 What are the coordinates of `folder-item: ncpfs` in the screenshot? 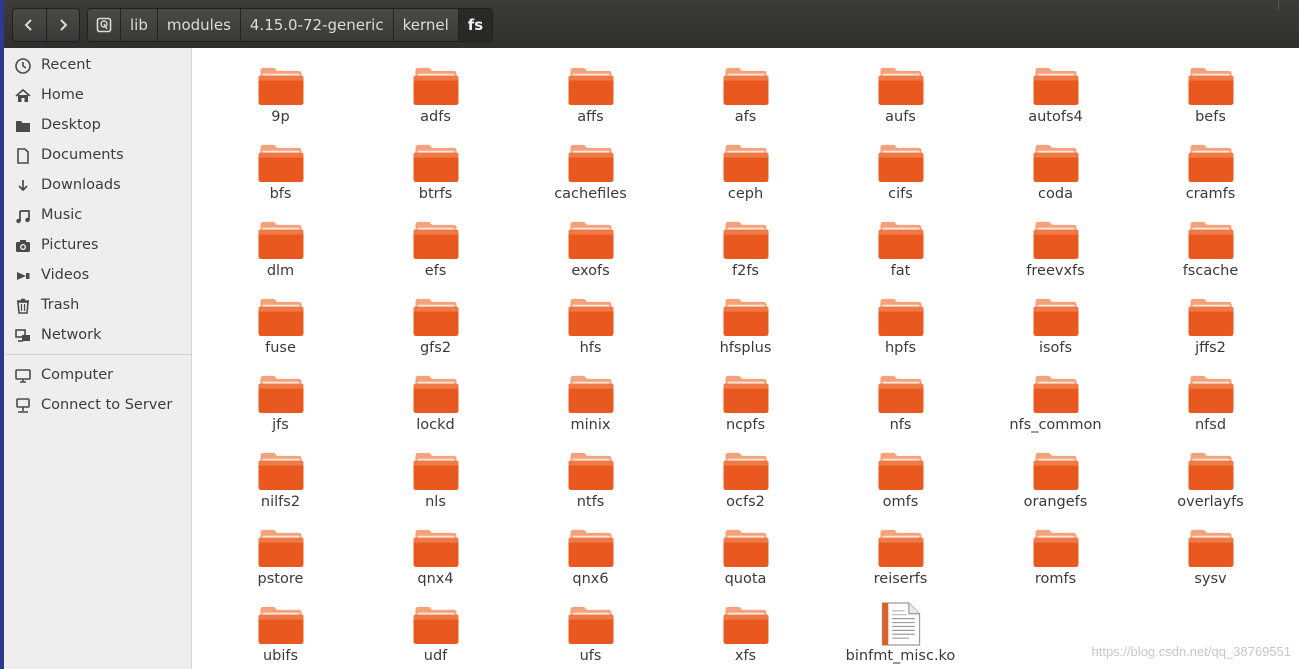 It's located at (745, 399).